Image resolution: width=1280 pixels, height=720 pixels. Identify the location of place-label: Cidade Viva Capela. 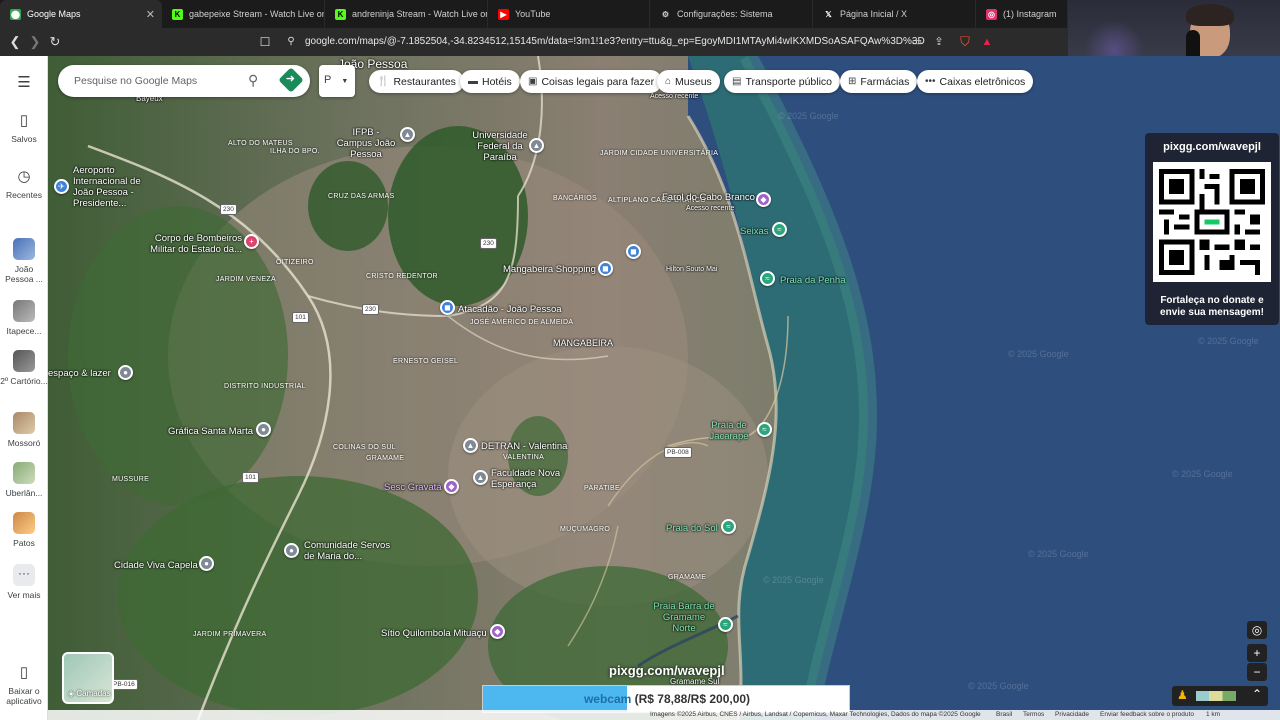
(156, 565).